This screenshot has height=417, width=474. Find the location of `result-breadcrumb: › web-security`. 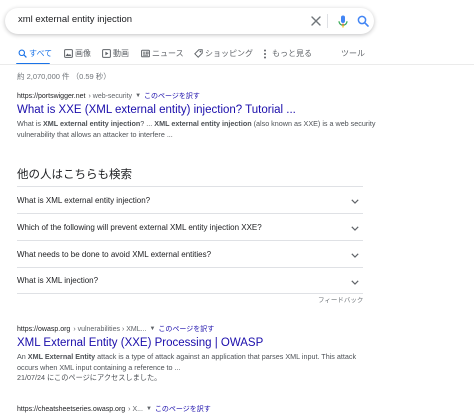

result-breadcrumb: › web-security is located at coordinates (110, 96).